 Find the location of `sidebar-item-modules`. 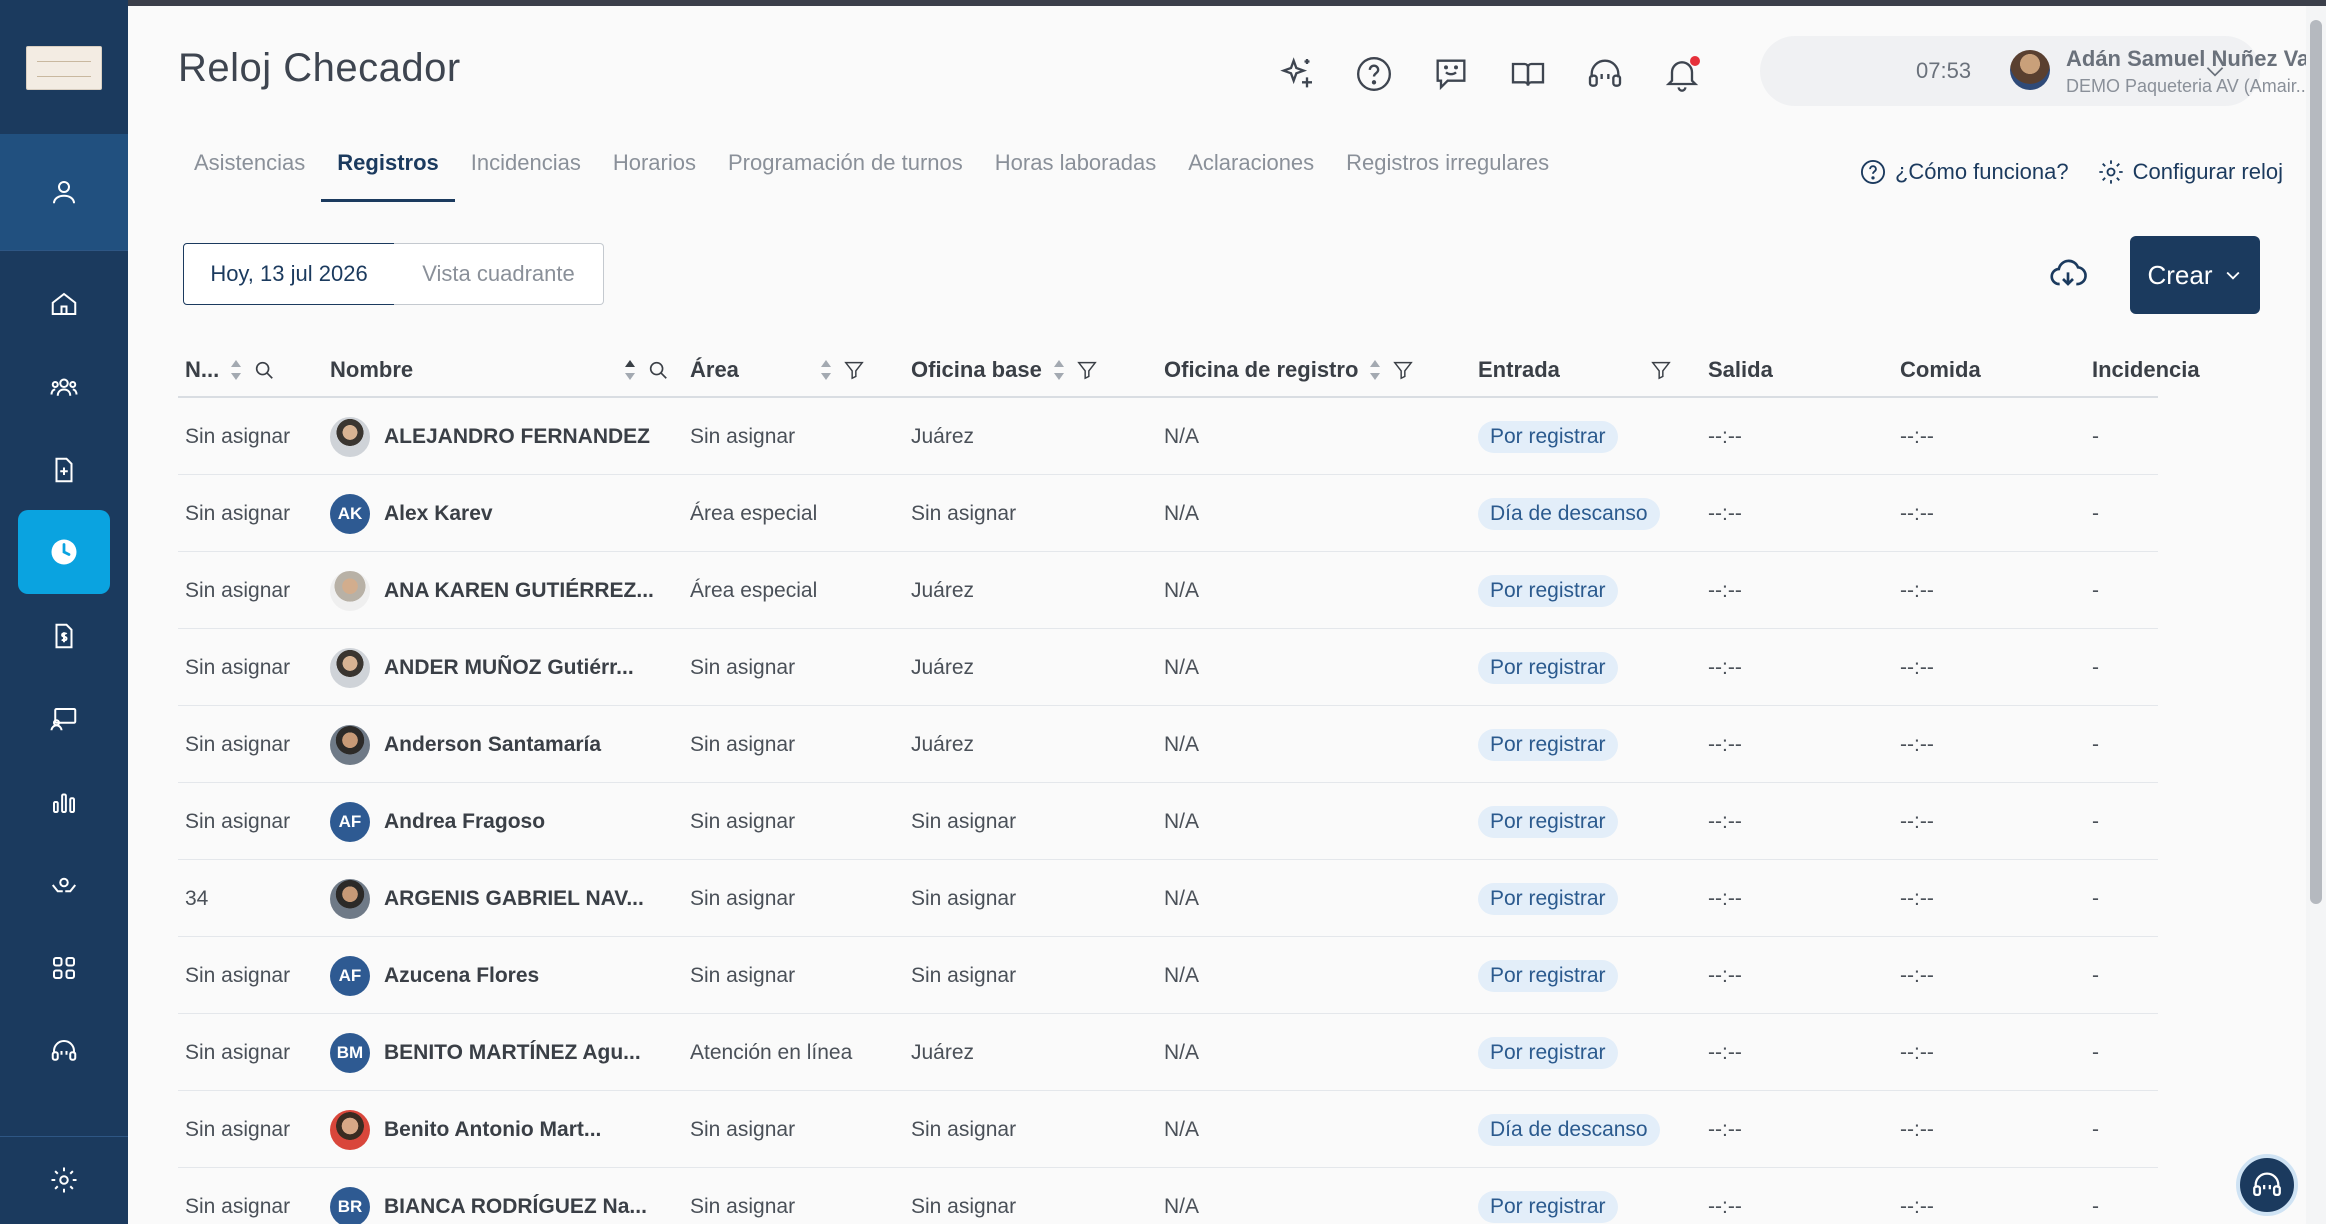

sidebar-item-modules is located at coordinates (64, 968).